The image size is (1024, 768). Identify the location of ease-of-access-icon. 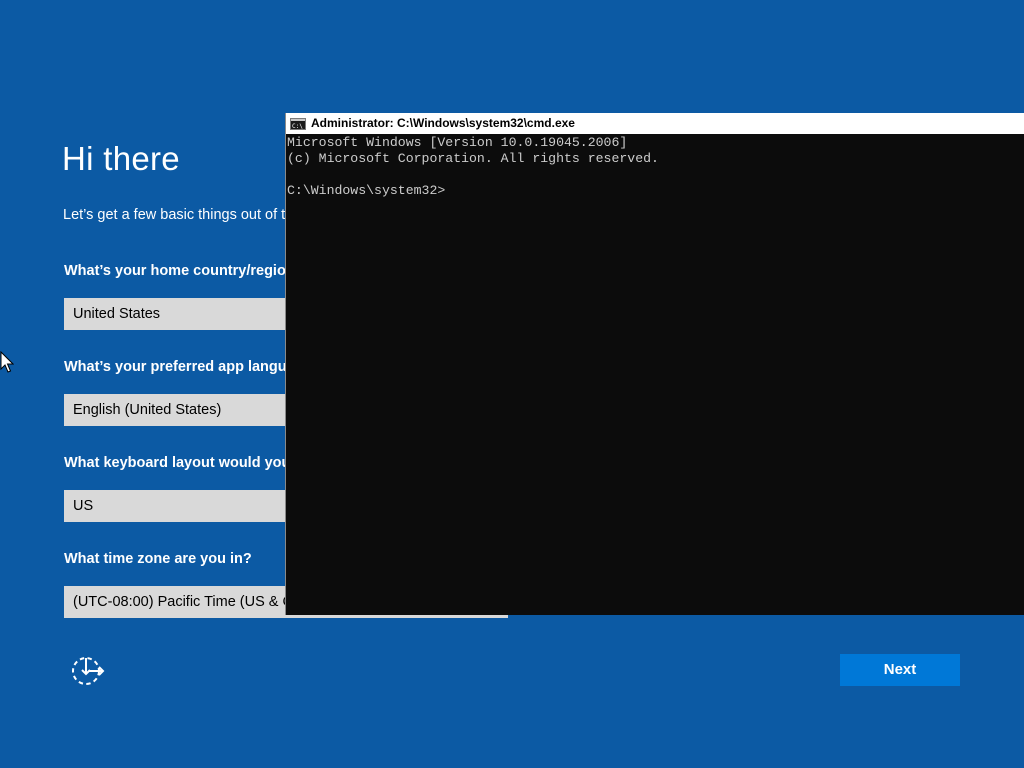
(88, 670).